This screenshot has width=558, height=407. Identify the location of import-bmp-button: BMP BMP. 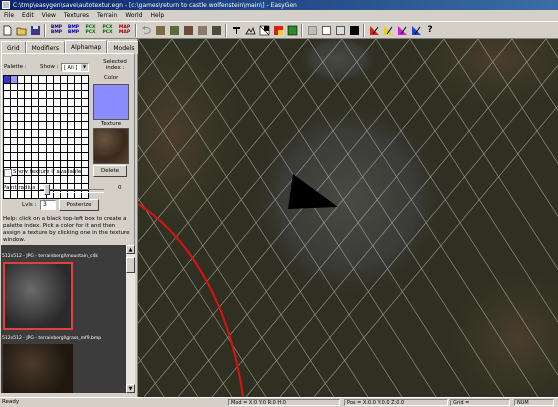
(56, 30).